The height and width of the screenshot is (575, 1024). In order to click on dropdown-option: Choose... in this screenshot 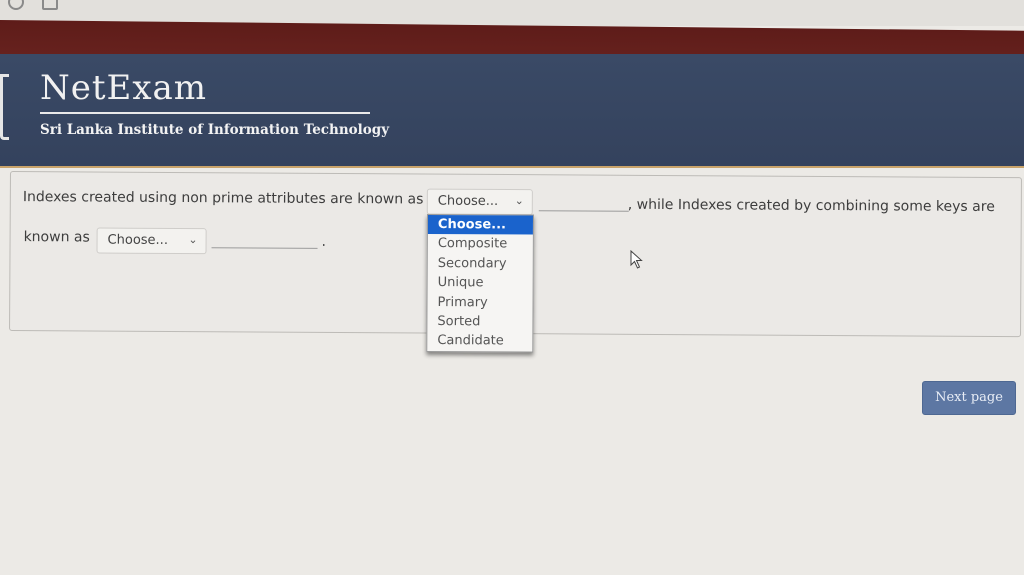, I will do `click(480, 225)`.